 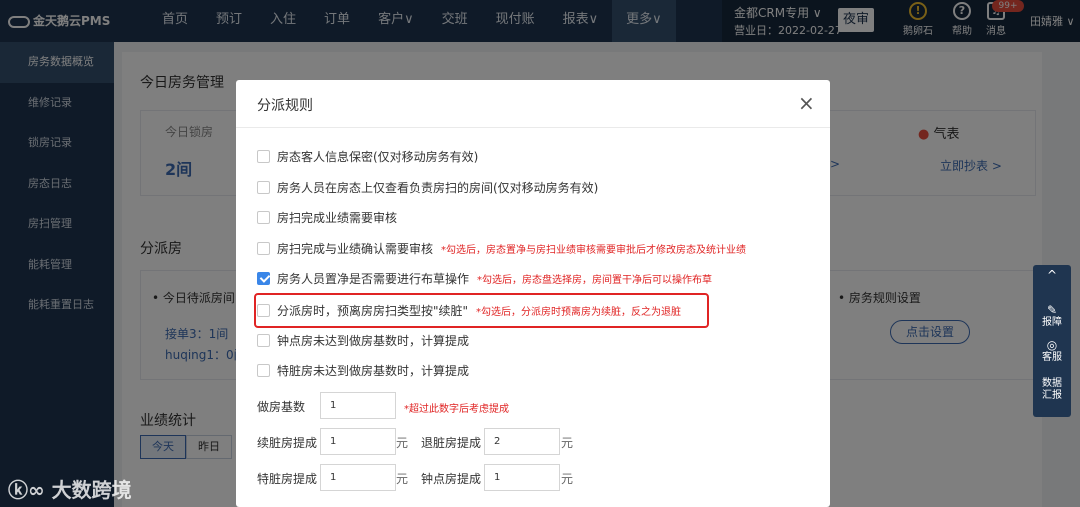 What do you see at coordinates (285, 106) in the screenshot?
I see `modal-title: 分派规则` at bounding box center [285, 106].